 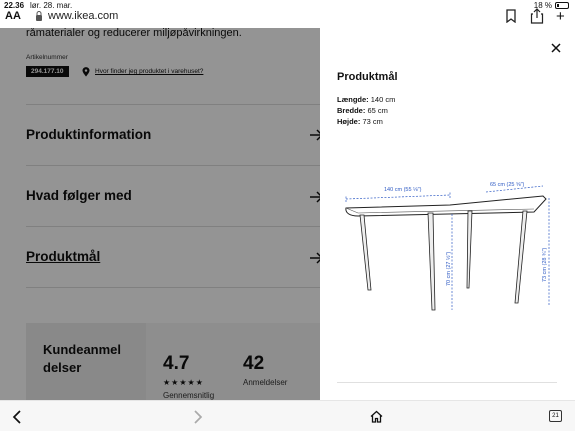 I want to click on dim-height-label: Højde:, so click(x=349, y=121).